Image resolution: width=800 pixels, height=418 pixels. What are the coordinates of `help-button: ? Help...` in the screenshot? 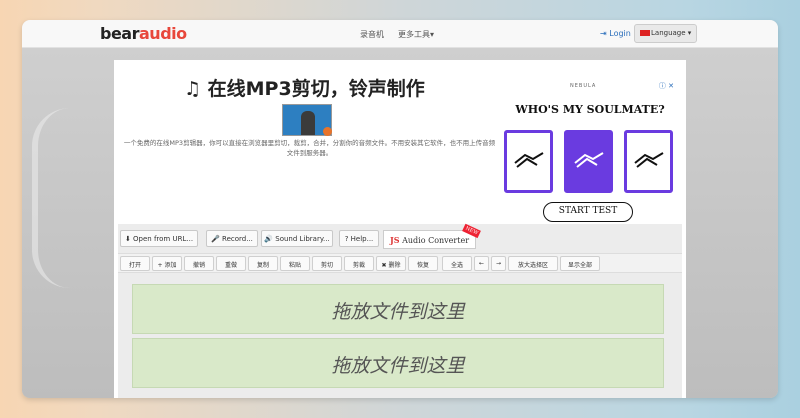 It's located at (359, 238).